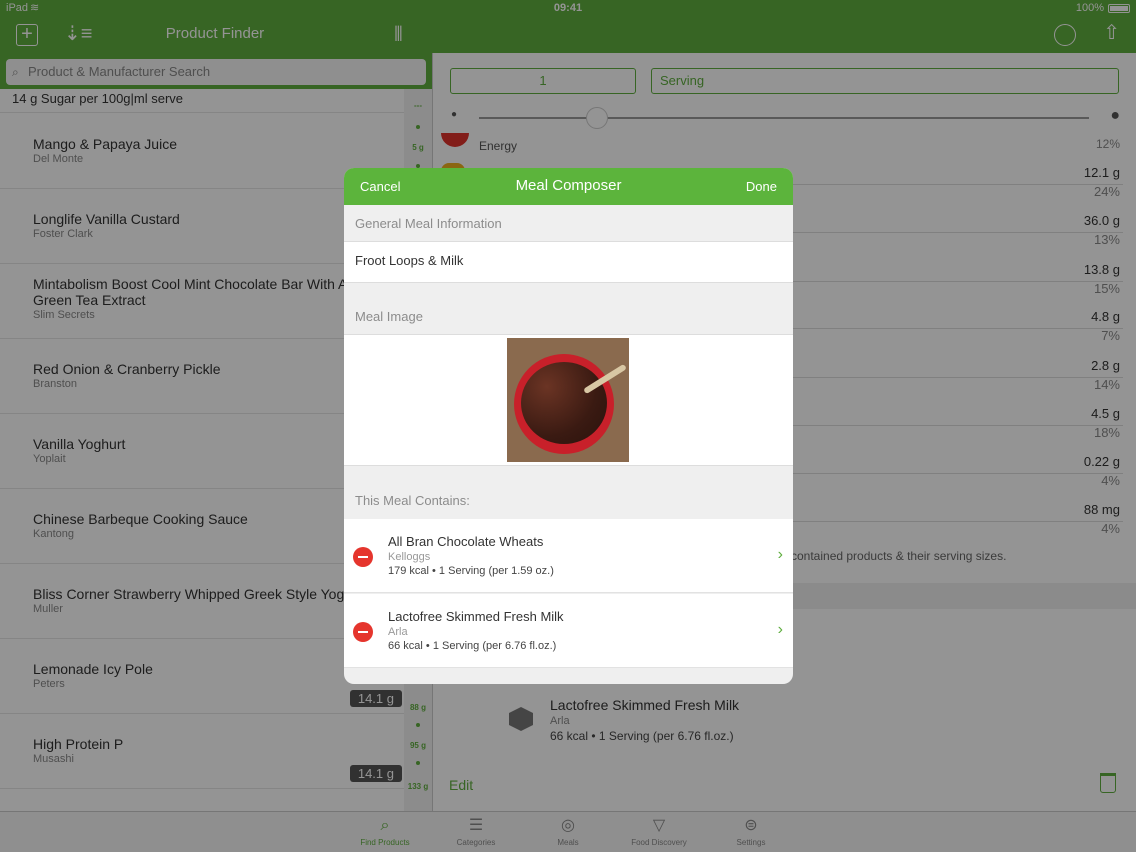  Describe the element at coordinates (471, 571) in the screenshot. I see `ingredient-info: 179 kcal • 1 Serving (per 1.59 oz.)` at that location.